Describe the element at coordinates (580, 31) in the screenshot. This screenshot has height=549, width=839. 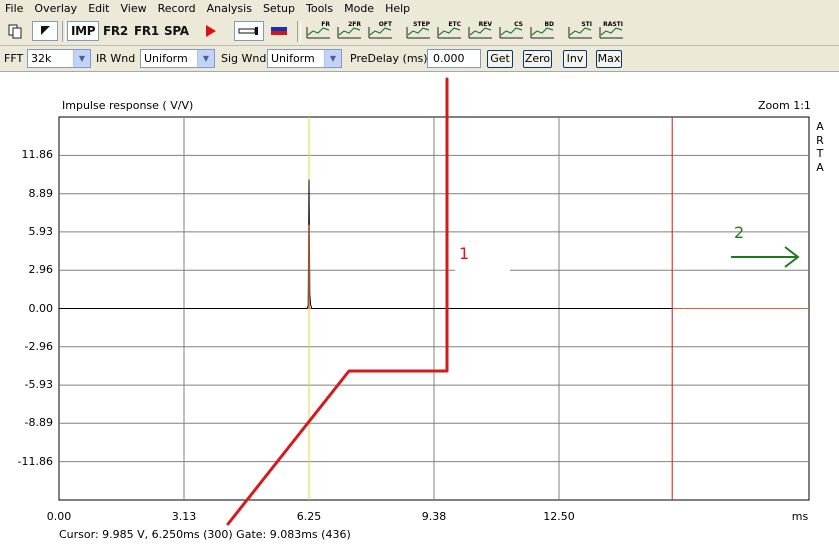
I see `analysis-button-sti: STI` at that location.